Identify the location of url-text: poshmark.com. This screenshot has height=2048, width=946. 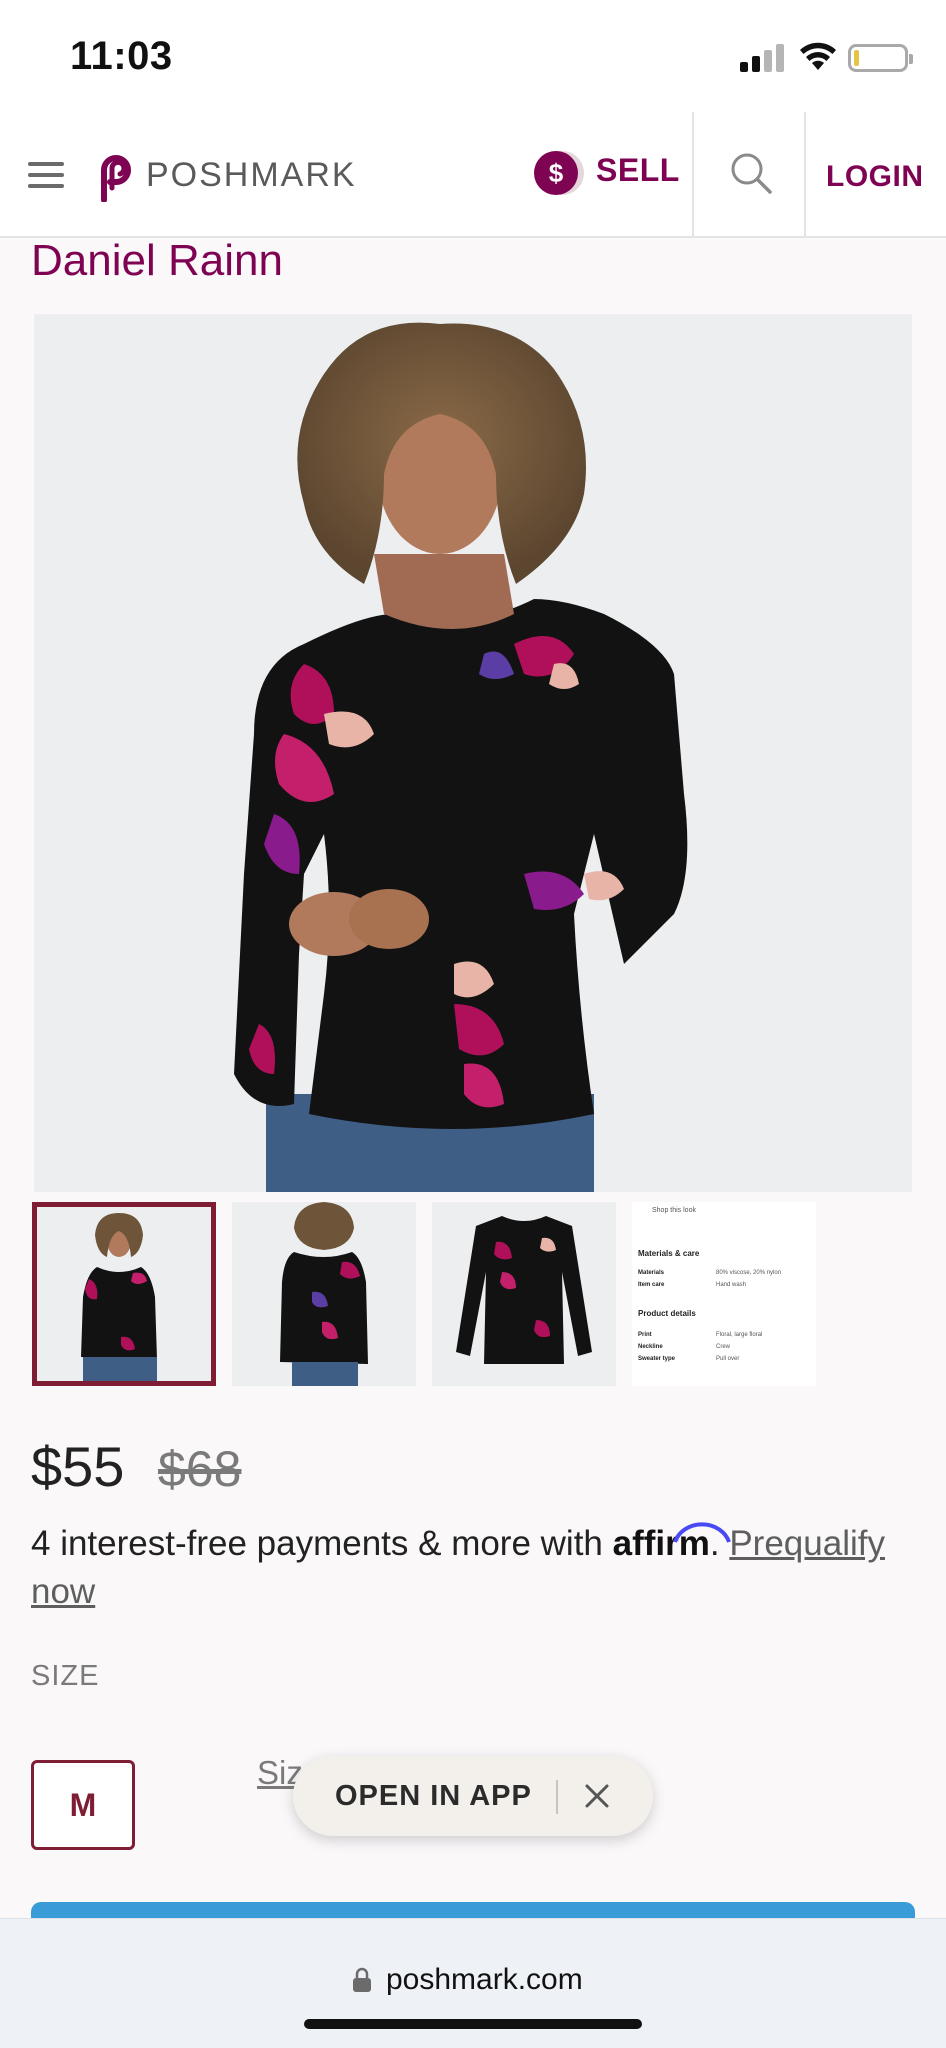
(484, 1980).